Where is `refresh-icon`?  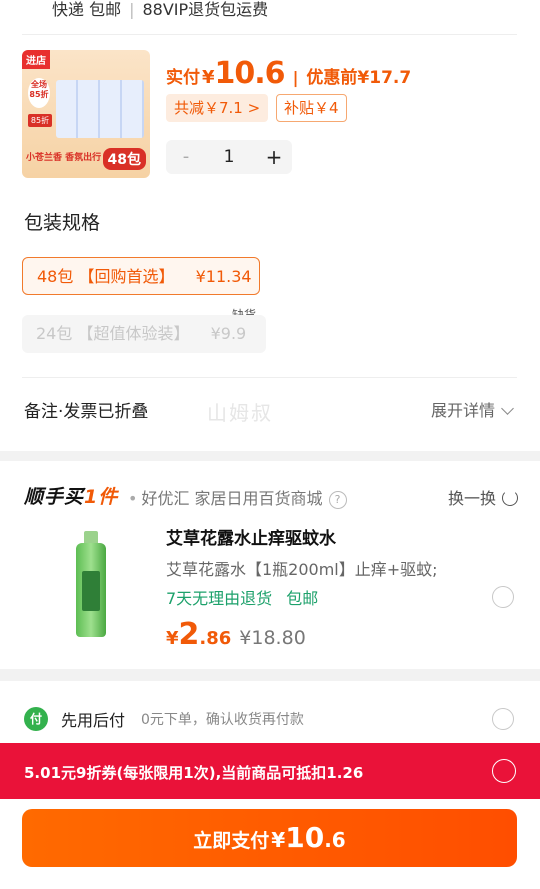 refresh-icon is located at coordinates (510, 498).